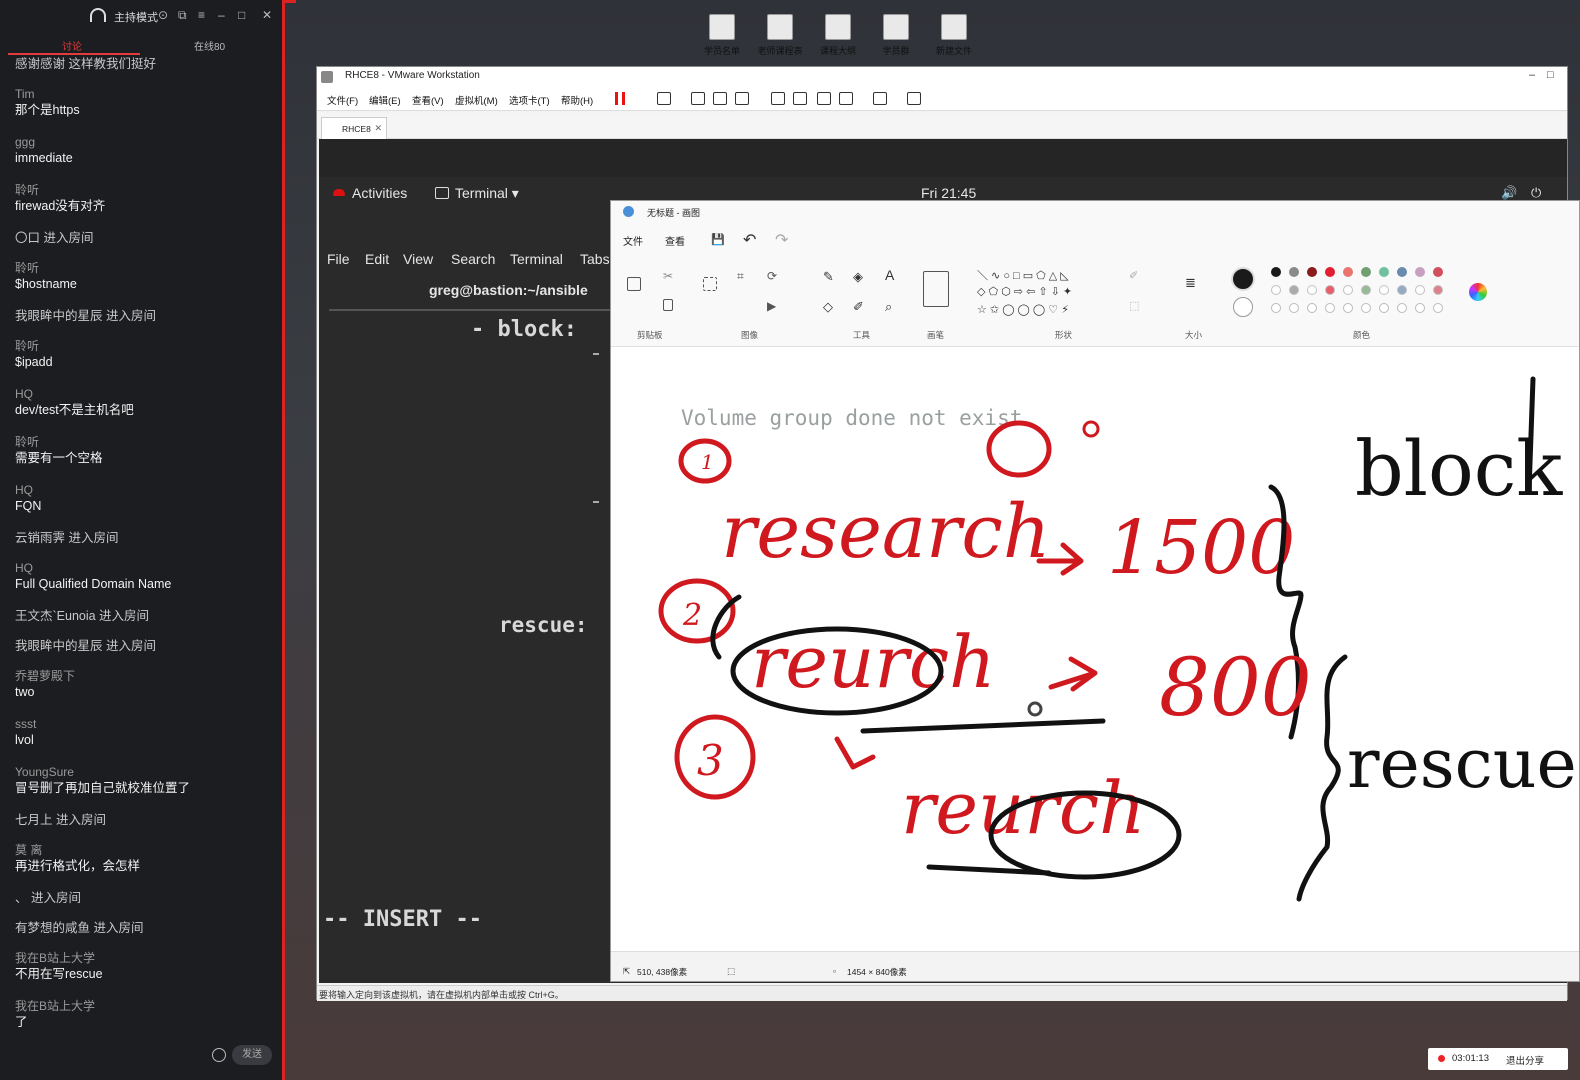 This screenshot has width=1580, height=1080. I want to click on cut-icon: ✂, so click(668, 276).